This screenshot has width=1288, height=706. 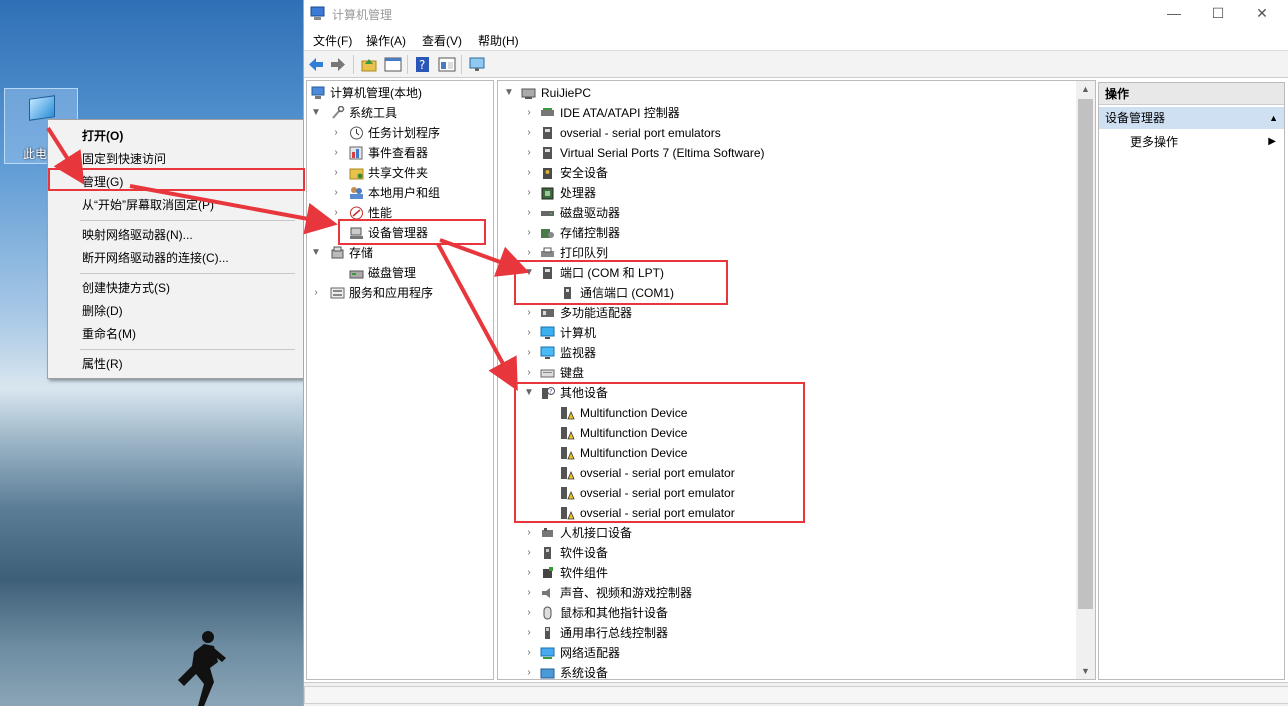 I want to click on device-category: › 安全设备, so click(x=794, y=173).